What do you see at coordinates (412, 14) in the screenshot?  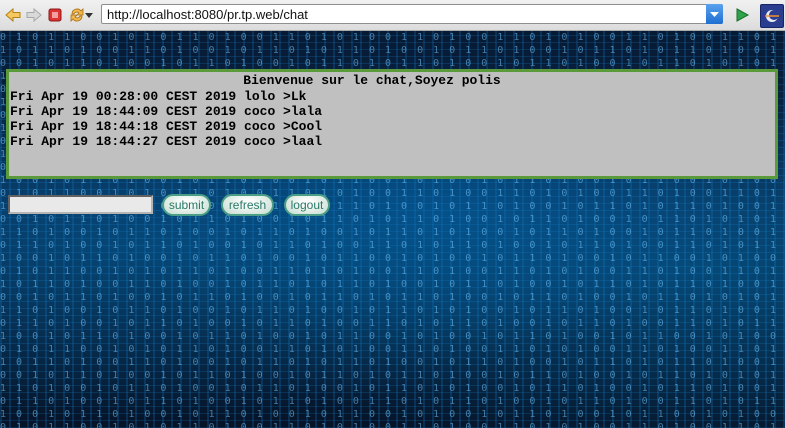 I see `url-bar: http://localhost:8080/pr.tp.web/chat` at bounding box center [412, 14].